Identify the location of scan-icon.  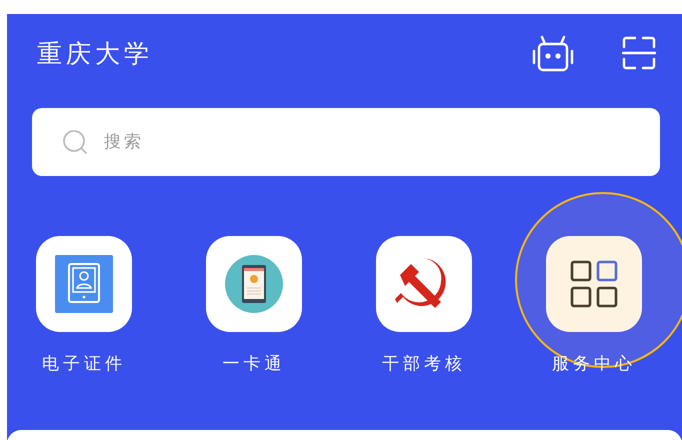
(639, 53).